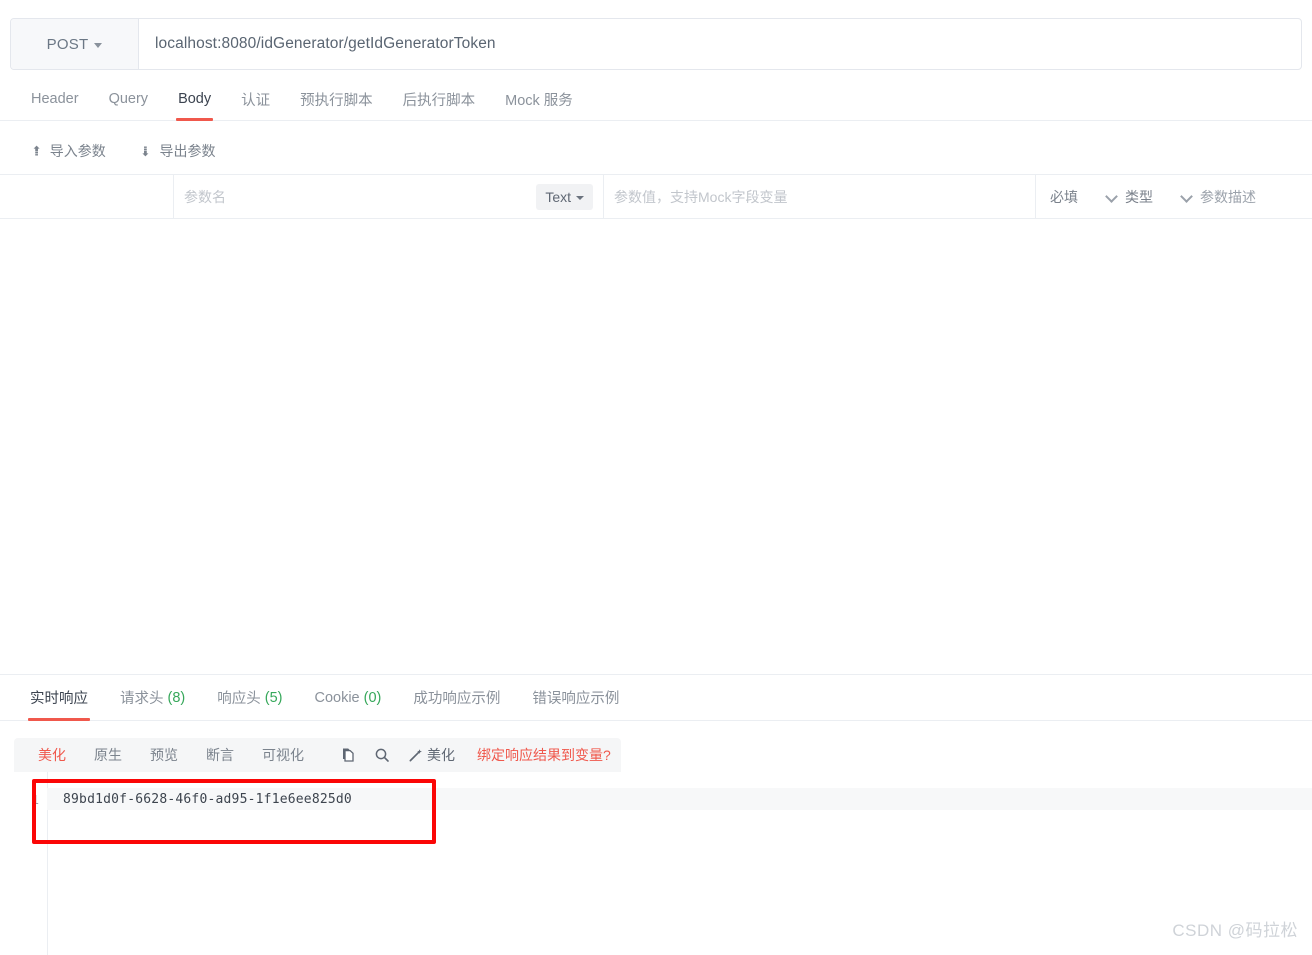 Image resolution: width=1312 pixels, height=955 pixels. I want to click on view-mode-preview: 预览, so click(164, 755).